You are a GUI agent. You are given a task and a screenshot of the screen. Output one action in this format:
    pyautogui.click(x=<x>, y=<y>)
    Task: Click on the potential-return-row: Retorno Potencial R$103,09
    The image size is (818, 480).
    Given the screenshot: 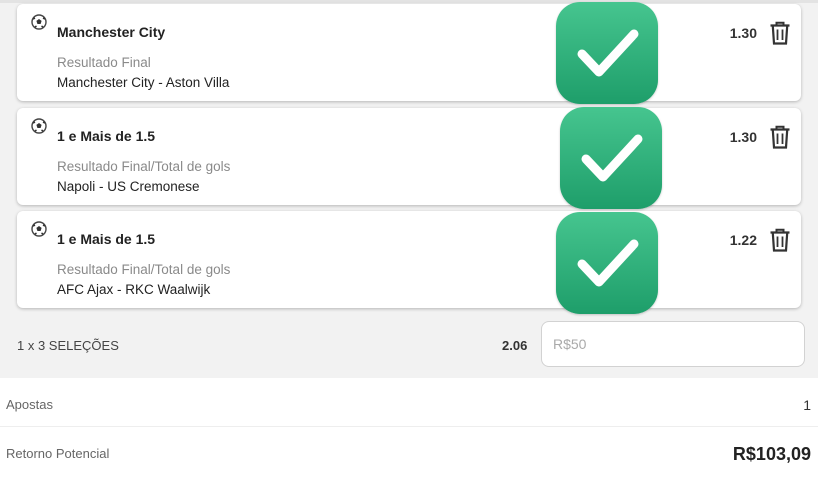 What is the action you would take?
    pyautogui.click(x=409, y=451)
    